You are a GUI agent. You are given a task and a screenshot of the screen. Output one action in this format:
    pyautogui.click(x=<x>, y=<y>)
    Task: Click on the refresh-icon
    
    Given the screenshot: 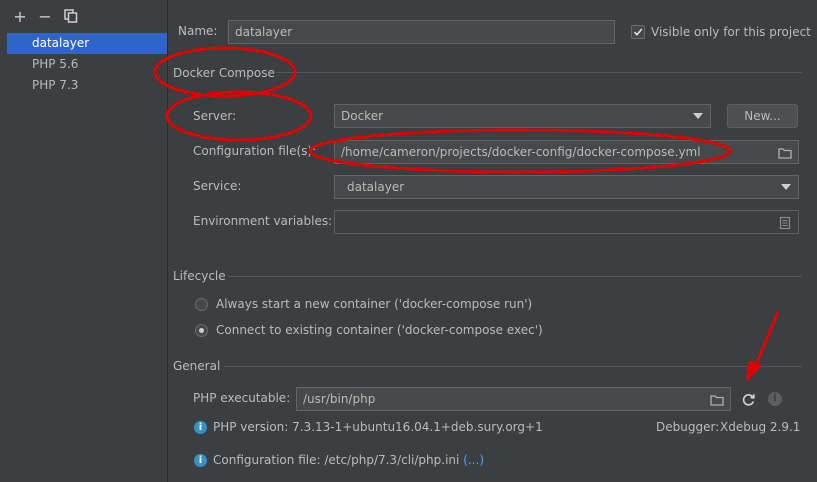 What is the action you would take?
    pyautogui.click(x=748, y=399)
    